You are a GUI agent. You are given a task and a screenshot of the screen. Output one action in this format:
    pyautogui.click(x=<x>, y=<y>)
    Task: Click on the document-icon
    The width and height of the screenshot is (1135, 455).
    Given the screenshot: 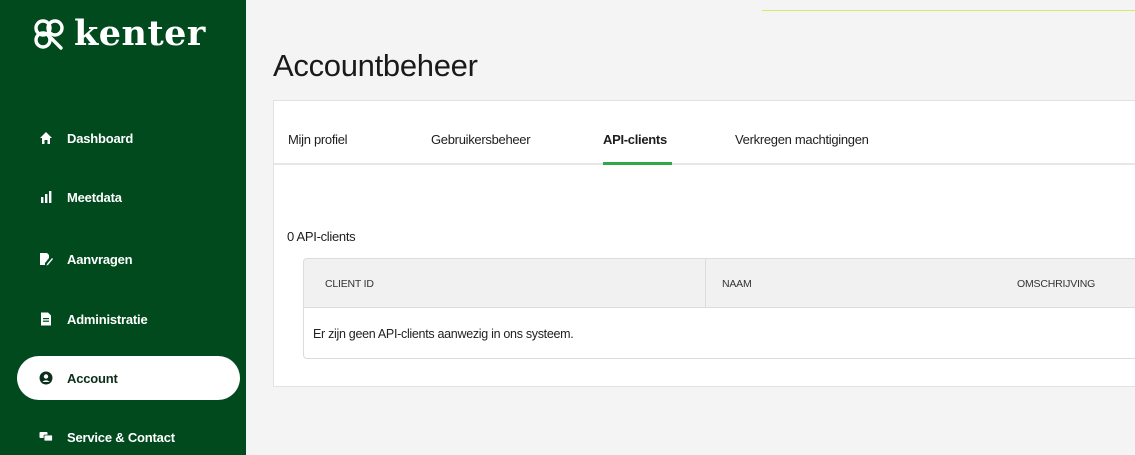 What is the action you would take?
    pyautogui.click(x=46, y=319)
    